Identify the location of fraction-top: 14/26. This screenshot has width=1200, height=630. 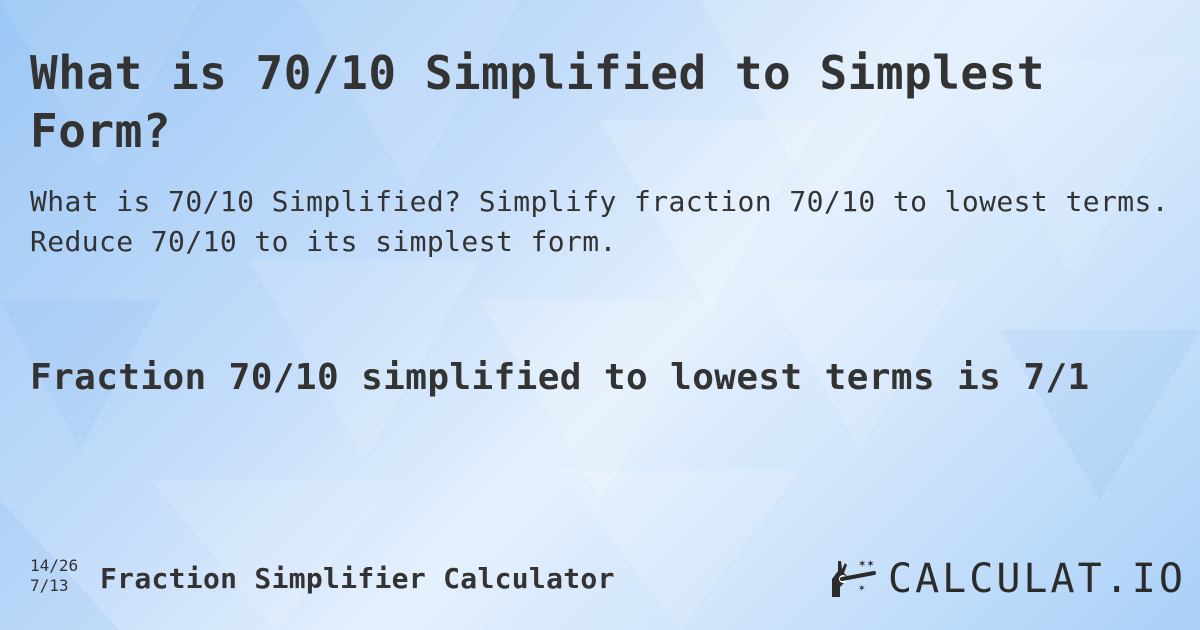
(54, 565).